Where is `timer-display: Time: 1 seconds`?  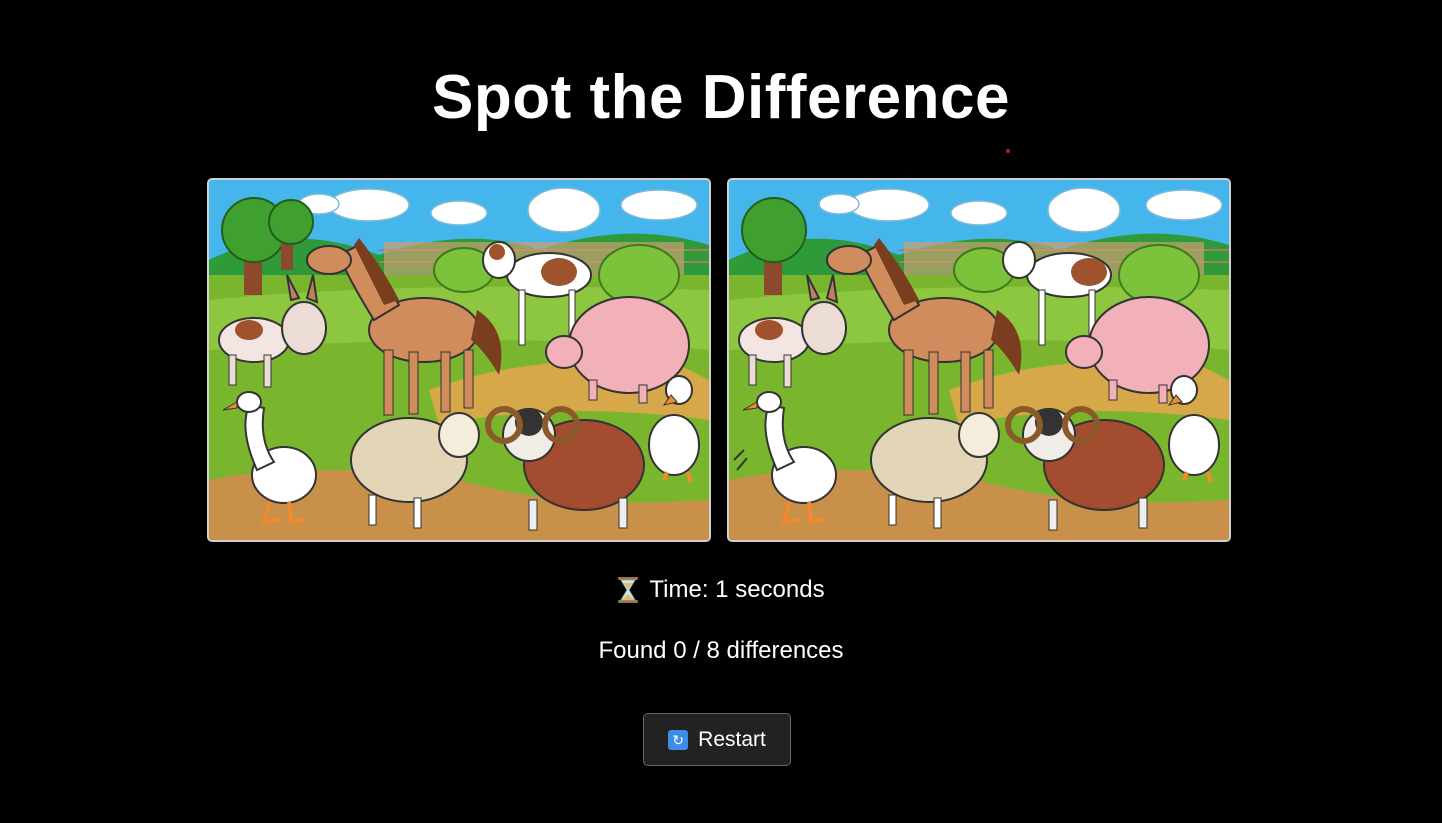
timer-display: Time: 1 seconds is located at coordinates (721, 590).